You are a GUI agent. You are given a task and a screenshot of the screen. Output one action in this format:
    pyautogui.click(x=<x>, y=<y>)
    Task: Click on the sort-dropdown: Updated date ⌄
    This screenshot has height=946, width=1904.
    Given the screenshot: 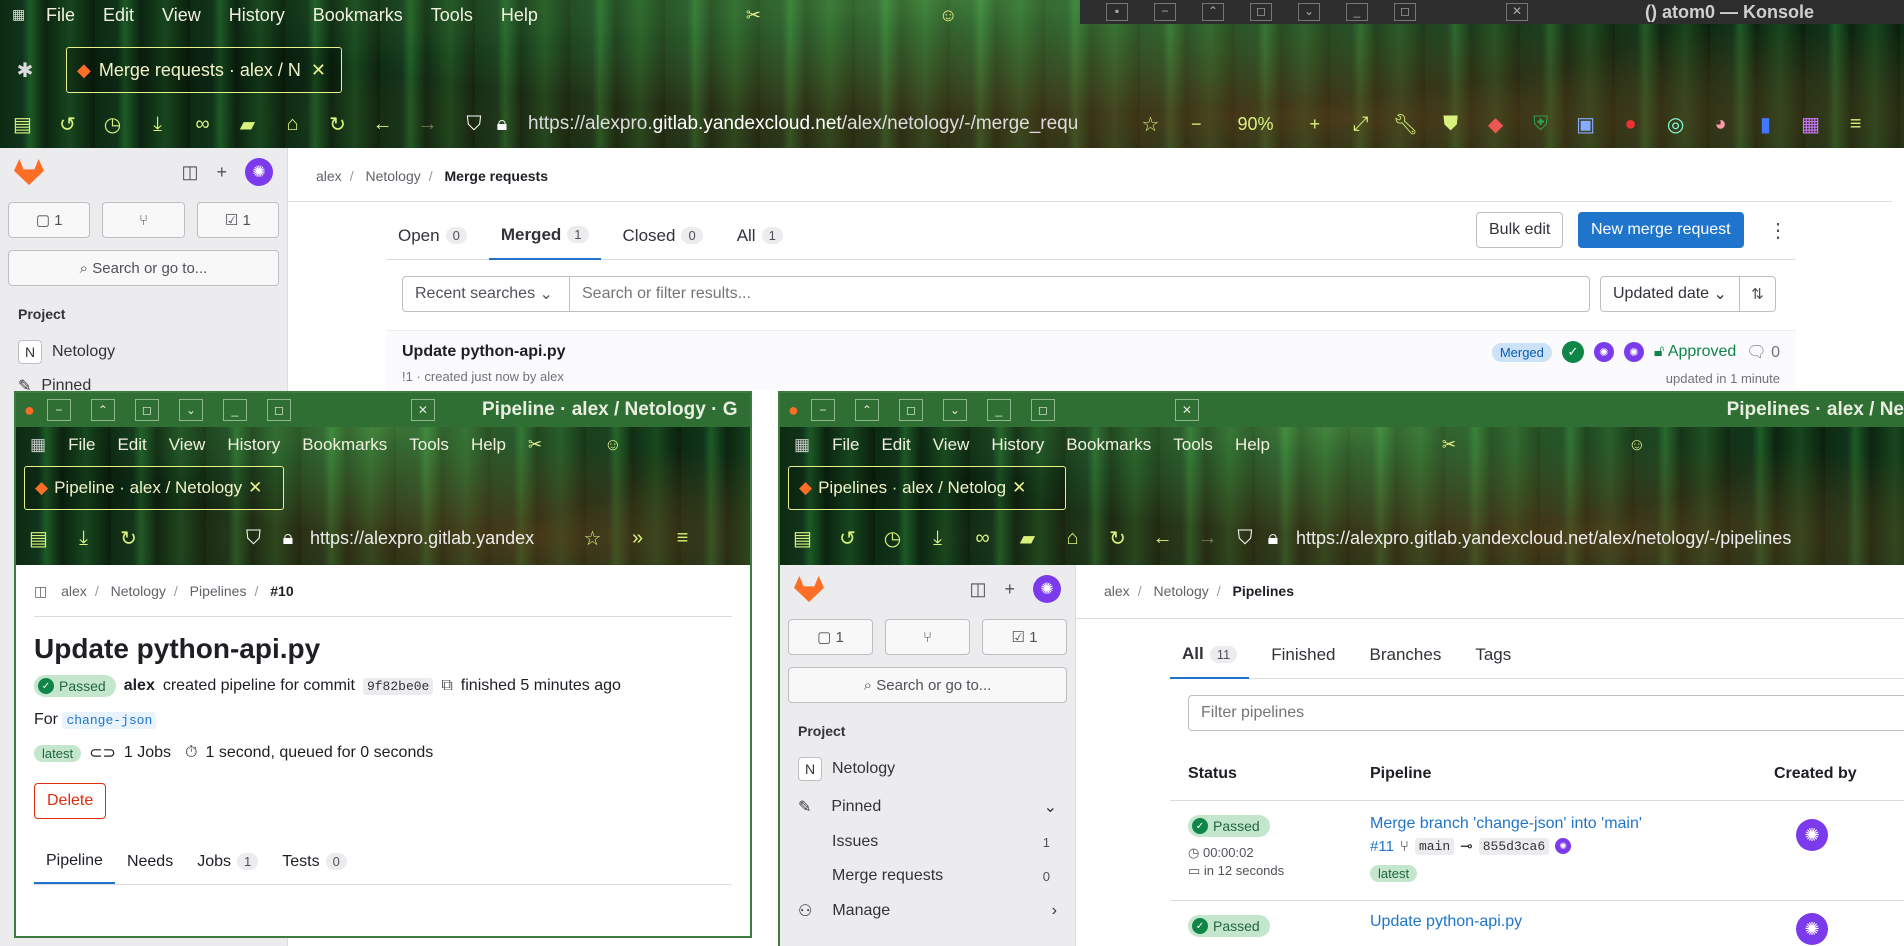 What is the action you would take?
    pyautogui.click(x=1670, y=294)
    